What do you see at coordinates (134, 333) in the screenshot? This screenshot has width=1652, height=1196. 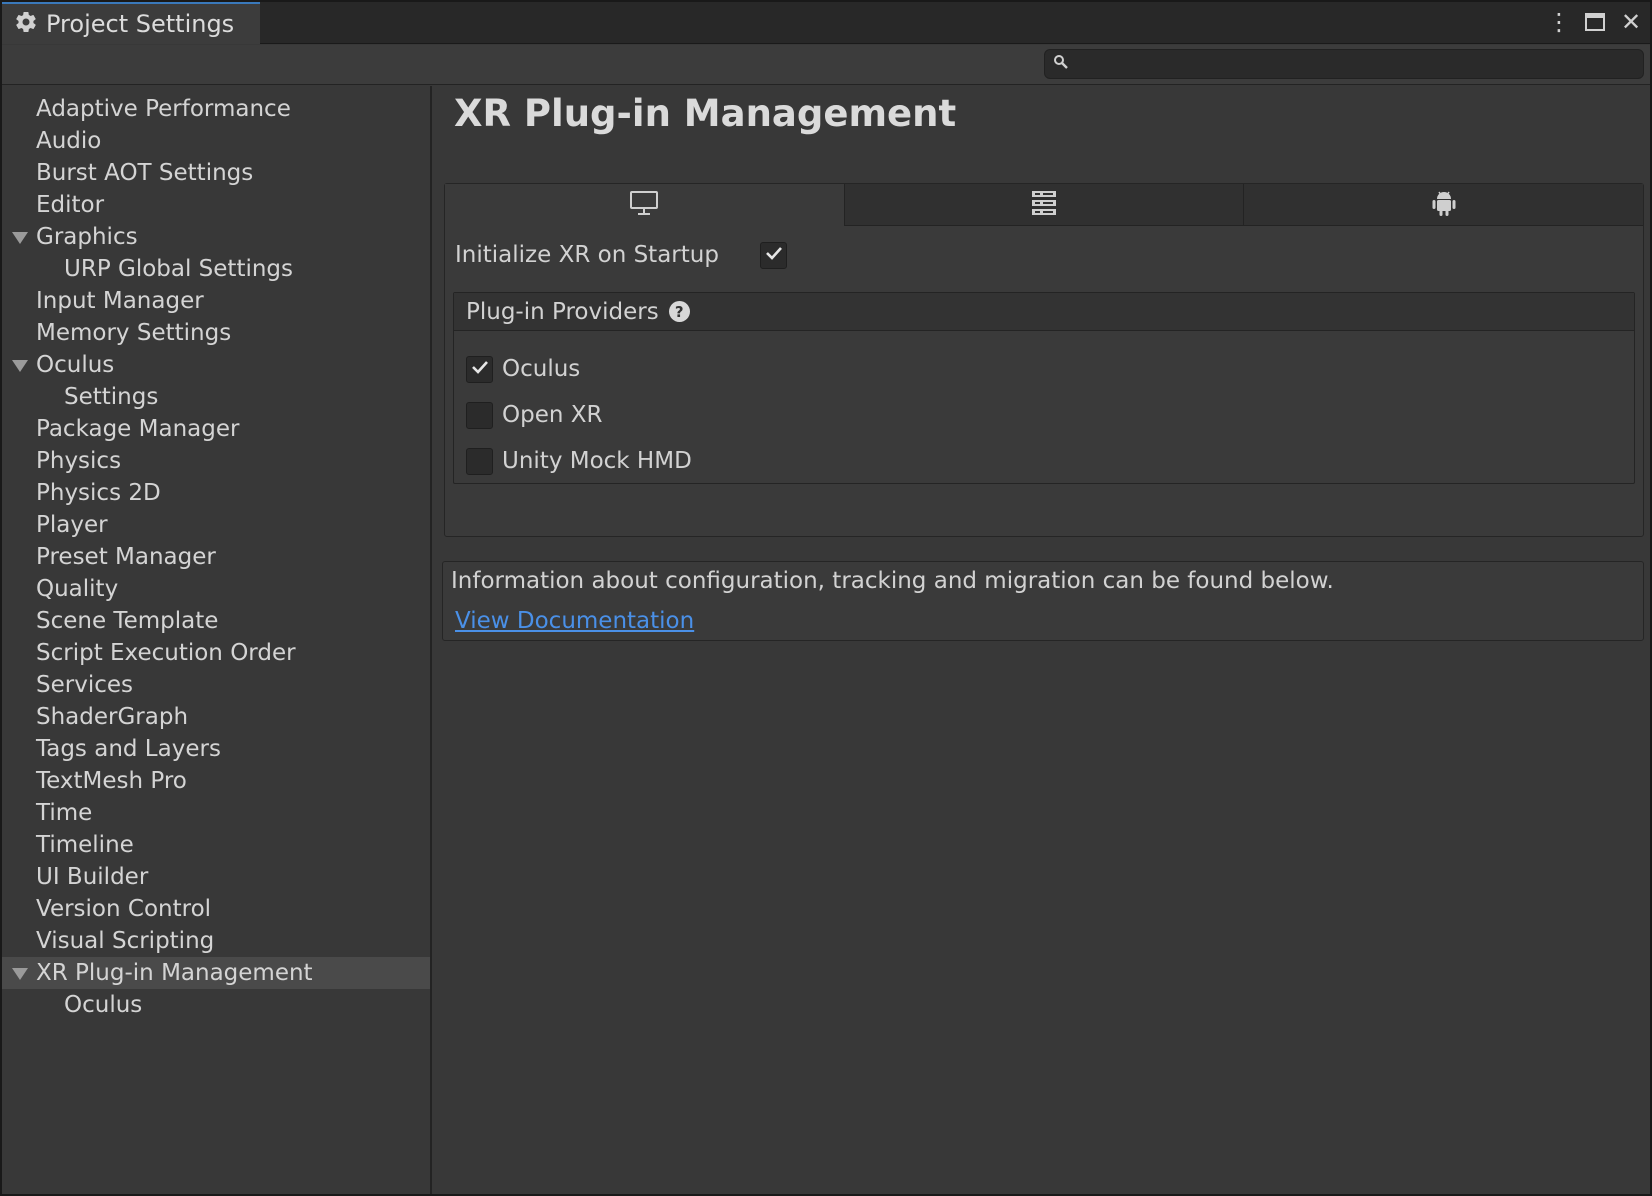 I see `sidebar-item-label: Memory Settings` at bounding box center [134, 333].